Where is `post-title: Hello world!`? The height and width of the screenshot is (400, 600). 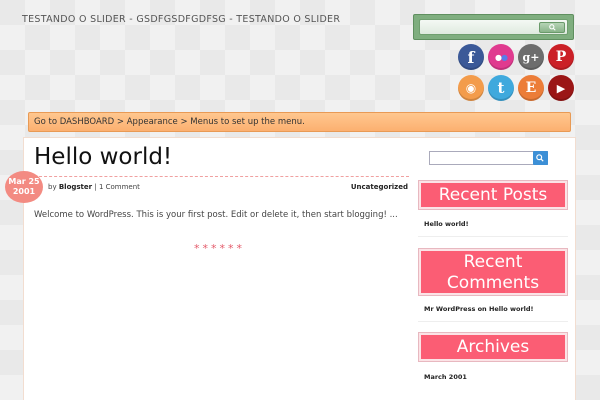 post-title: Hello world! is located at coordinates (103, 157).